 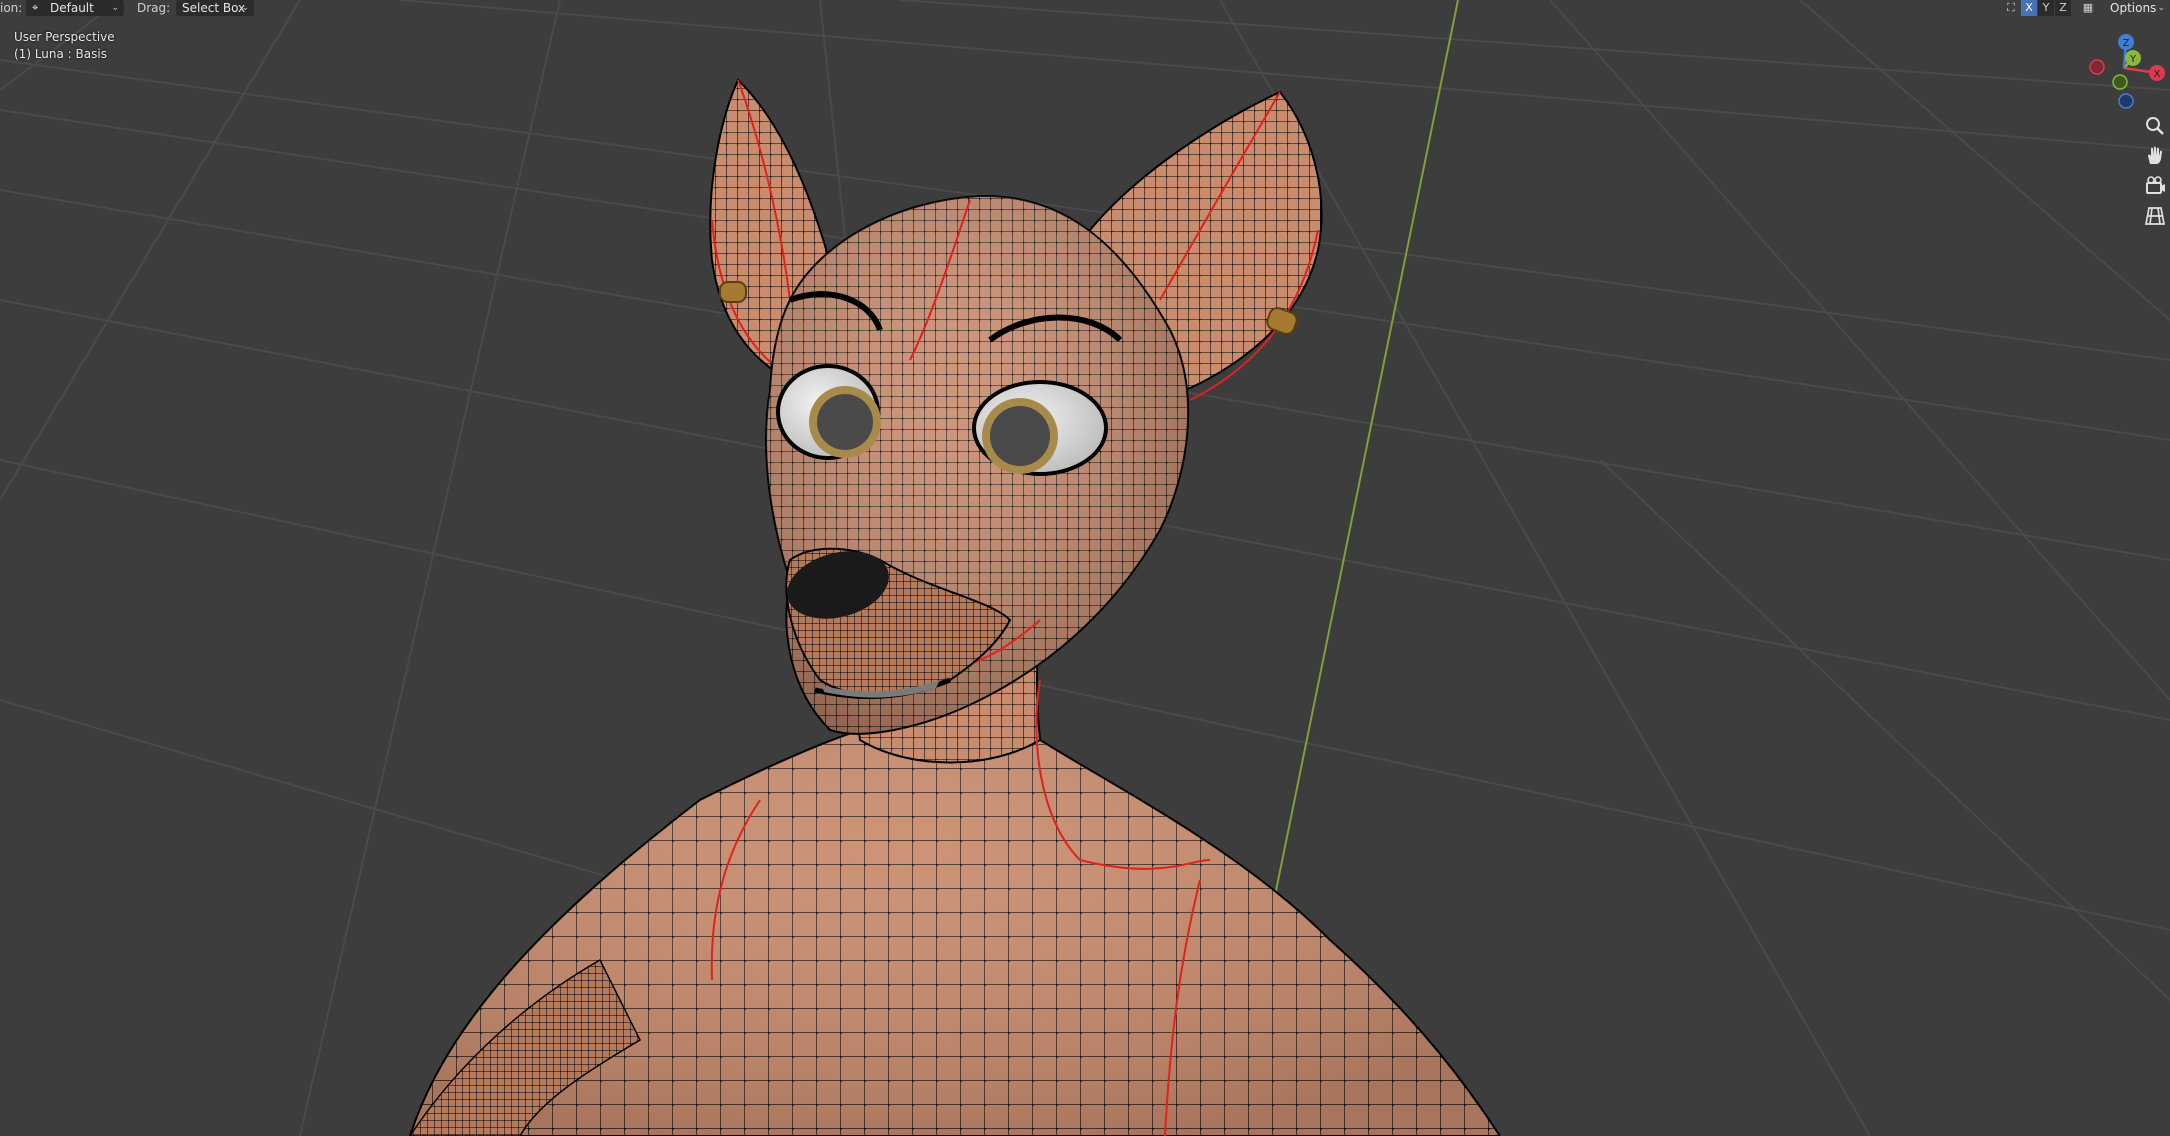 I want to click on orientation-label: ion:, so click(x=11, y=8).